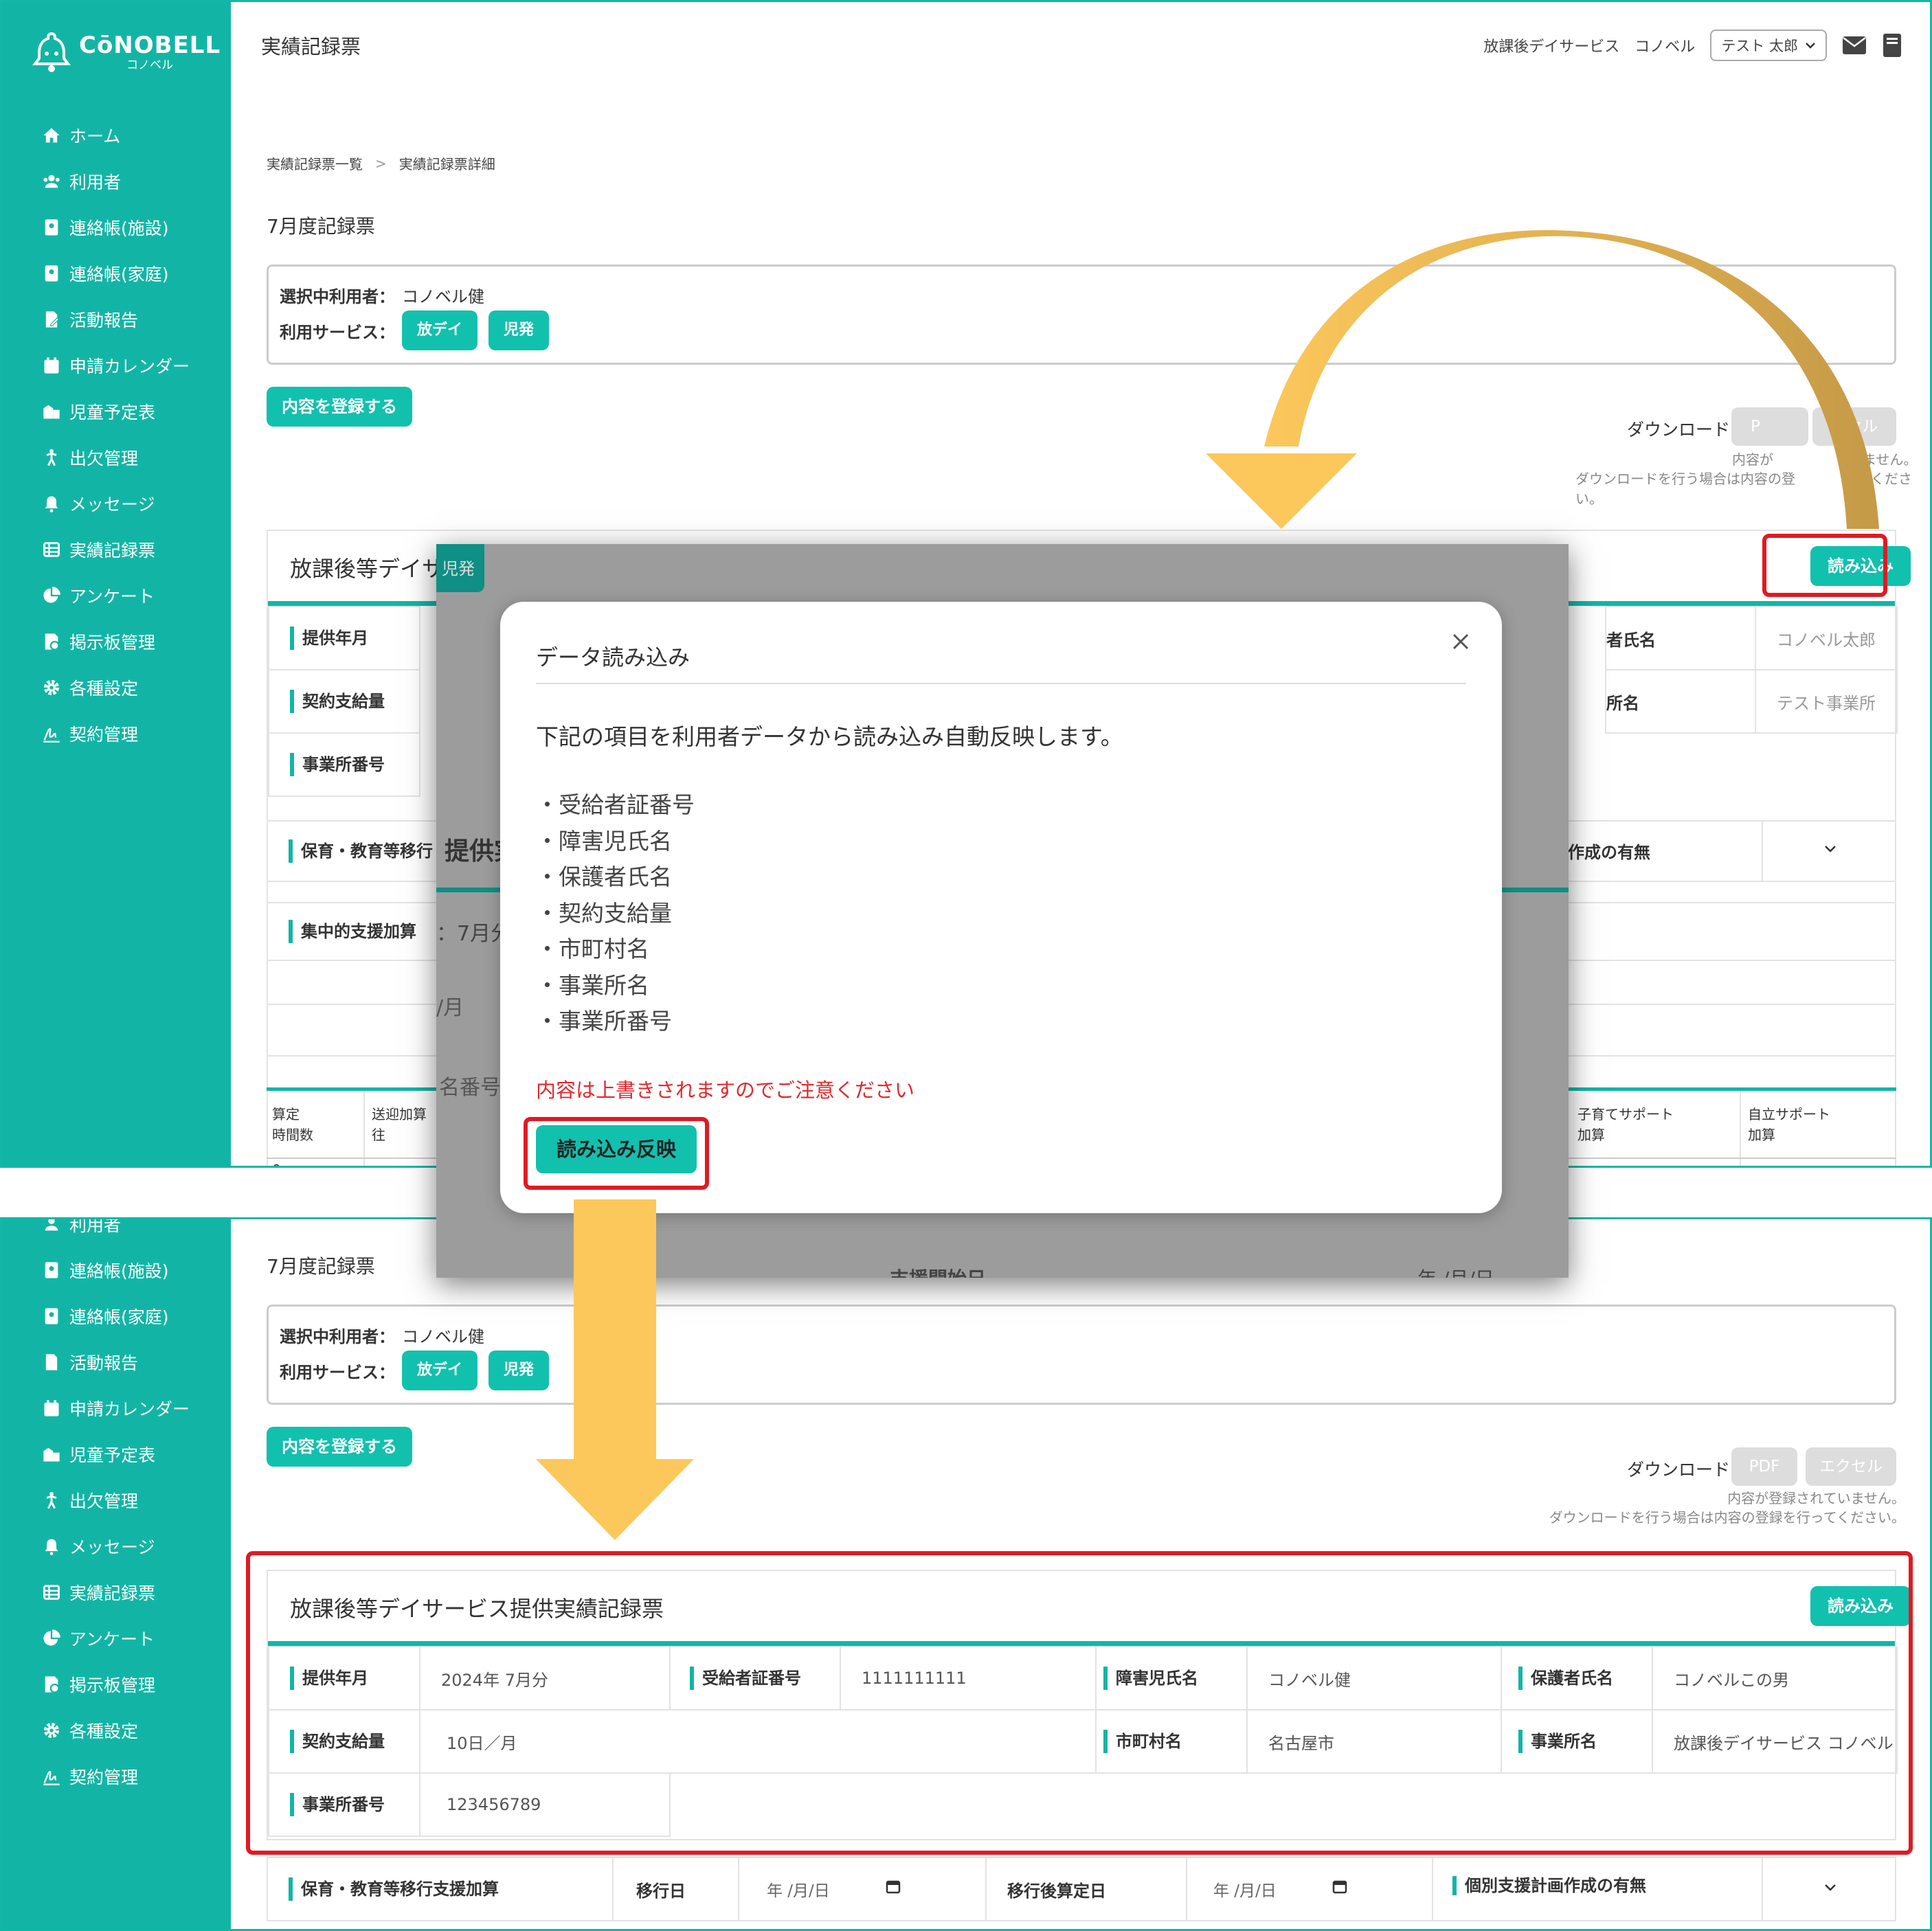 This screenshot has width=1932, height=1931. Describe the element at coordinates (116, 135) in the screenshot. I see `sidebar-item-home: ホーム` at that location.